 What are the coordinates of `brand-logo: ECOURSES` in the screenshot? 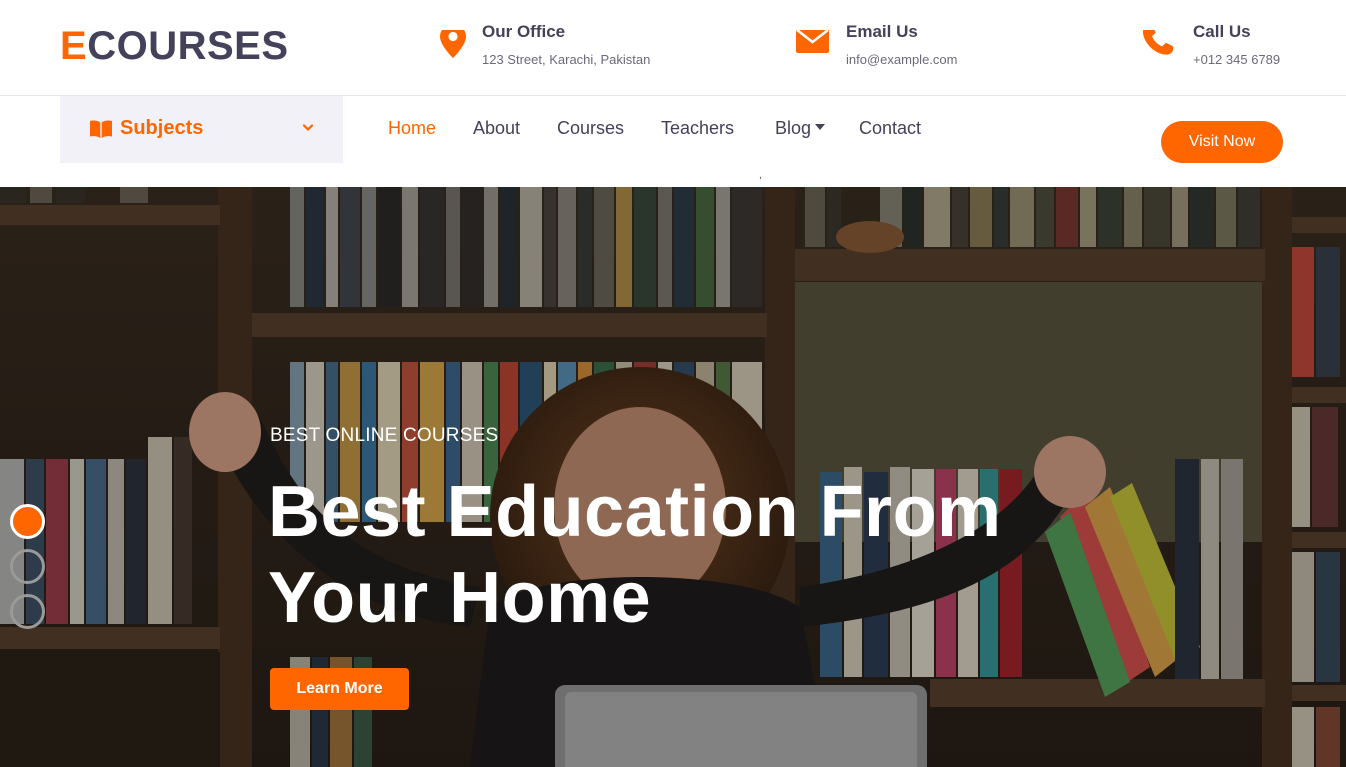 It's located at (174, 46).